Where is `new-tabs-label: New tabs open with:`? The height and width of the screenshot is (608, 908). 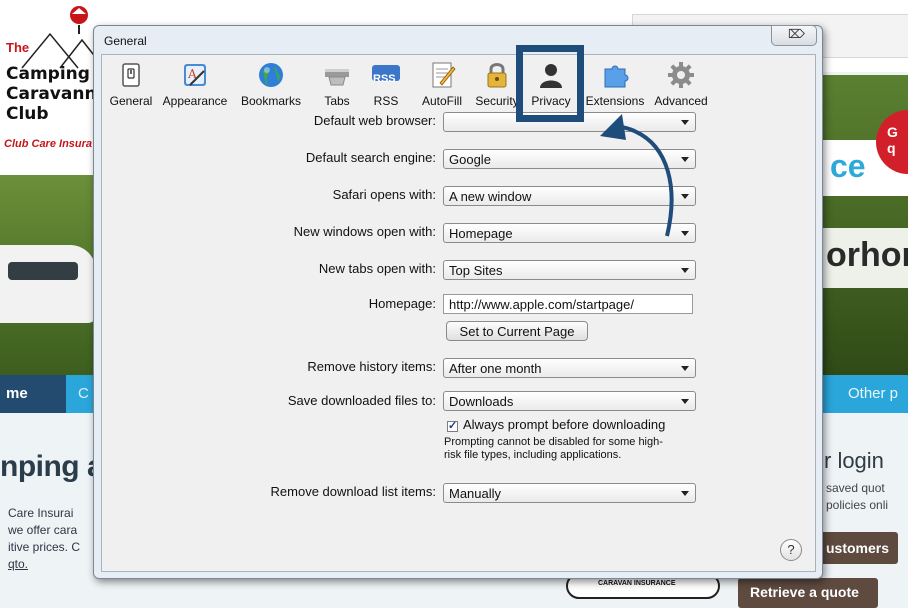 new-tabs-label: New tabs open with: is located at coordinates (377, 268).